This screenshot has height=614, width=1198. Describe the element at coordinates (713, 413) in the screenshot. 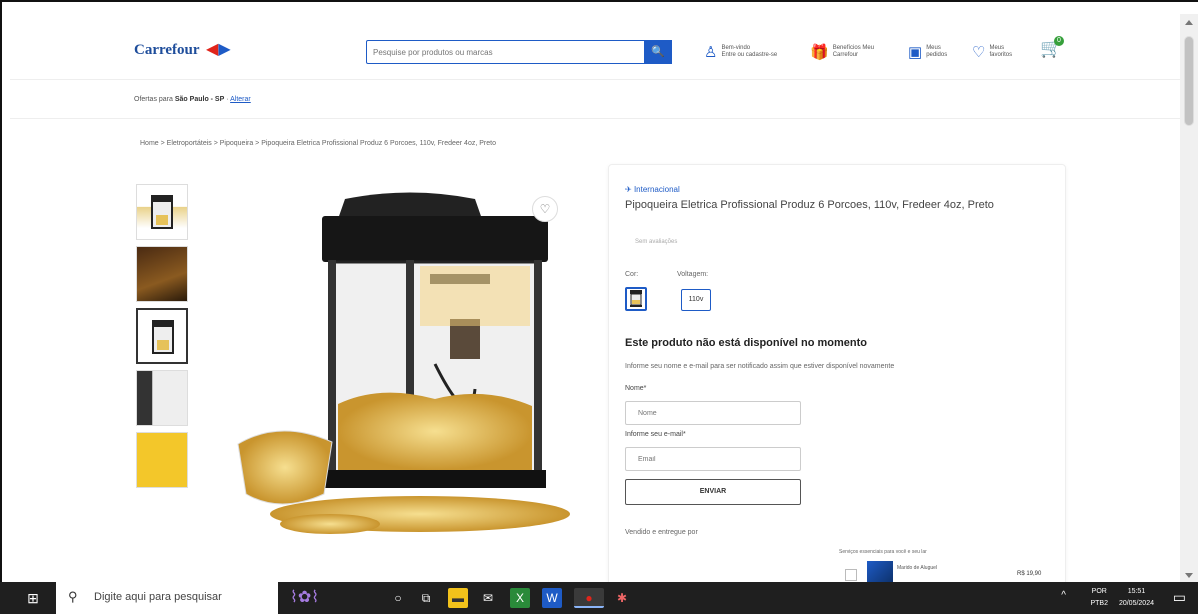

I see `name-field` at that location.